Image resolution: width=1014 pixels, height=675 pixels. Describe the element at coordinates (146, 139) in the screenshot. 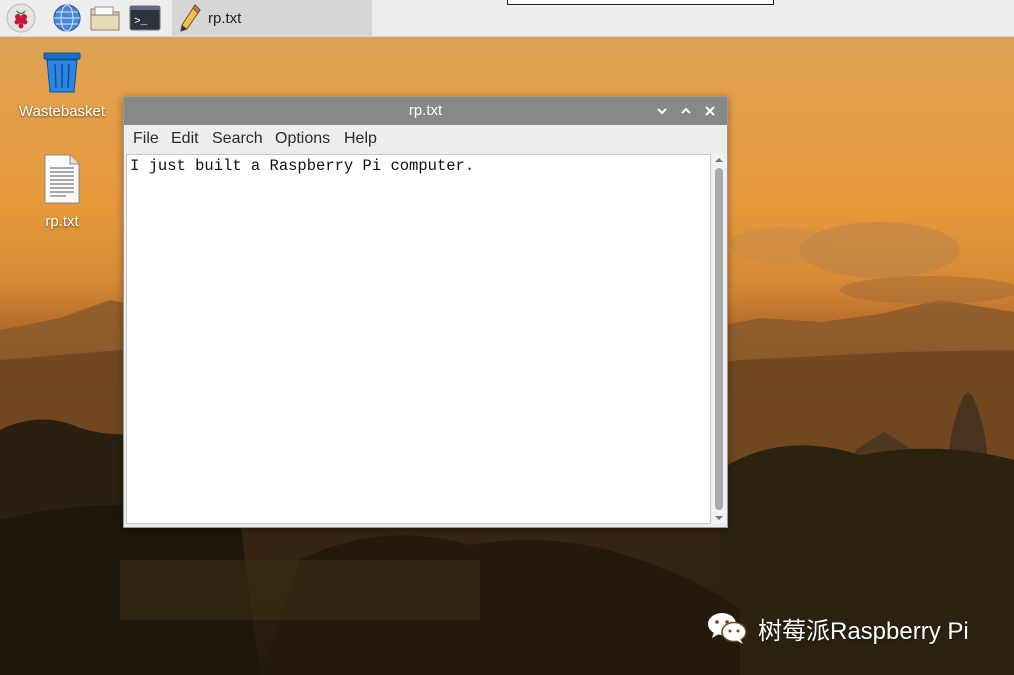

I see `menu-file: File` at that location.